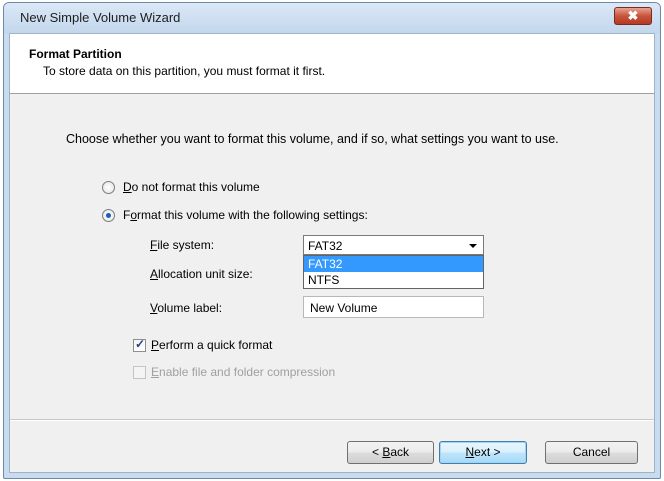  What do you see at coordinates (155, 345) in the screenshot?
I see `mnemonic: P` at bounding box center [155, 345].